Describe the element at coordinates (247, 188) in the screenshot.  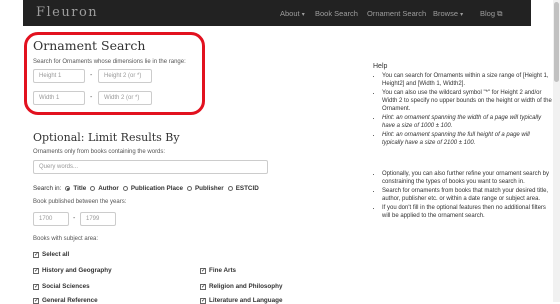
I see `radio-estcid-label: ESTCID` at that location.